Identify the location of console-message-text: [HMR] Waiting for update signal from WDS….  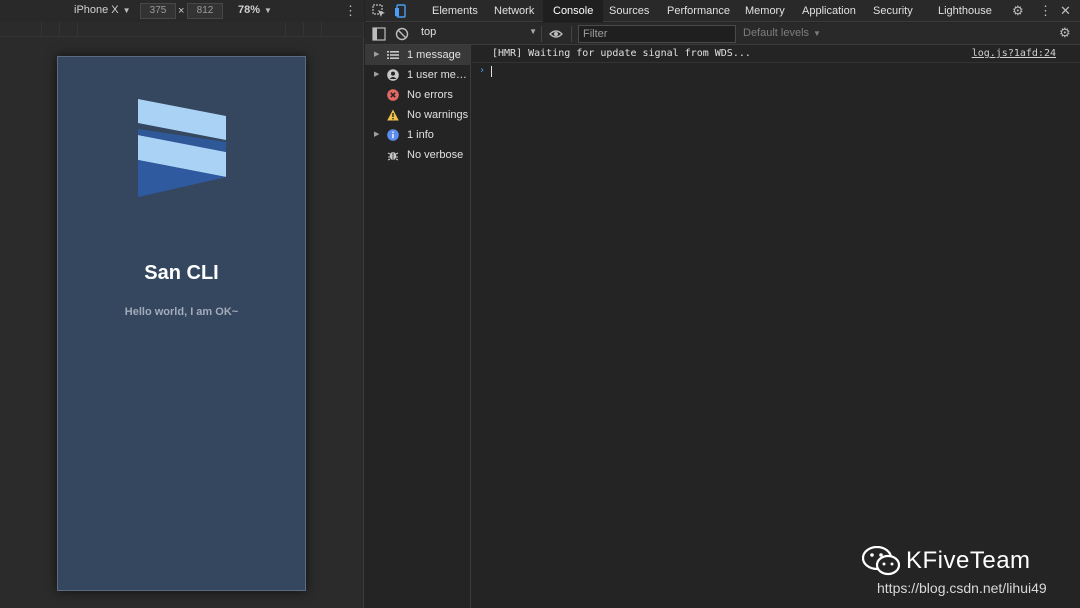
(621, 53).